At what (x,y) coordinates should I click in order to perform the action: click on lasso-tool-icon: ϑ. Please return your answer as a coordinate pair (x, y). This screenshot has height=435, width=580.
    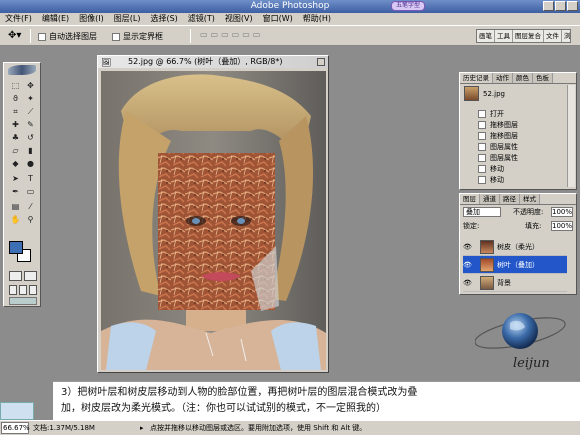
    Looking at the image, I should click on (15, 98).